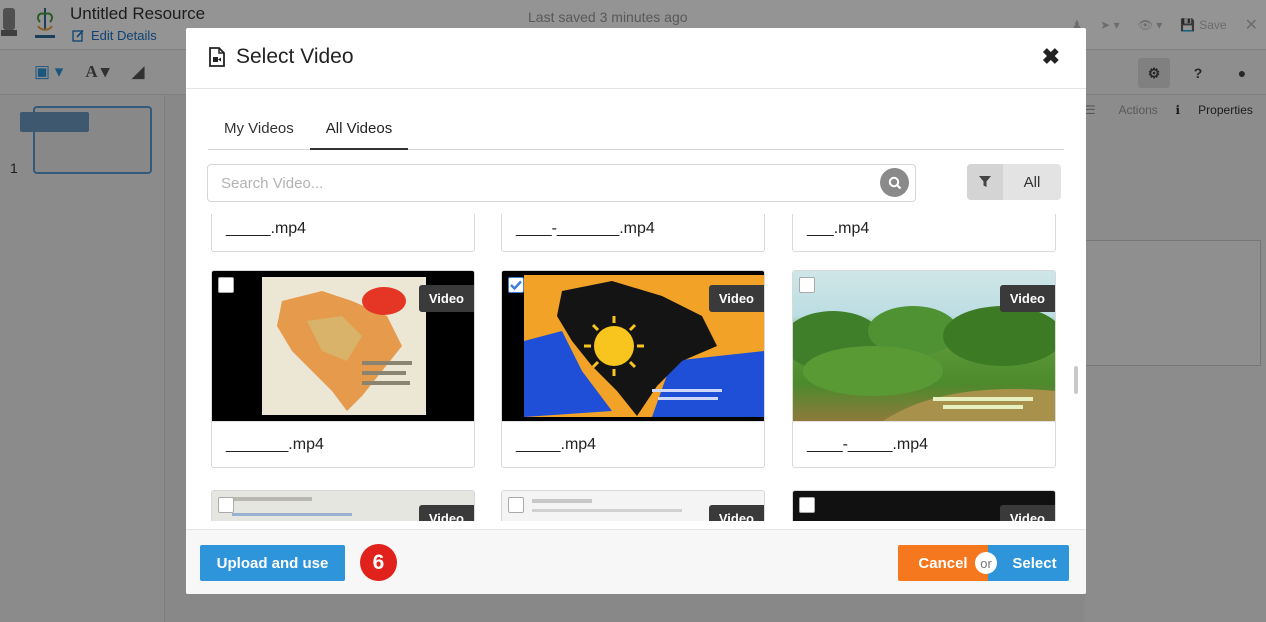  Describe the element at coordinates (272, 563) in the screenshot. I see `upload-and-use-button: Upload and use` at that location.